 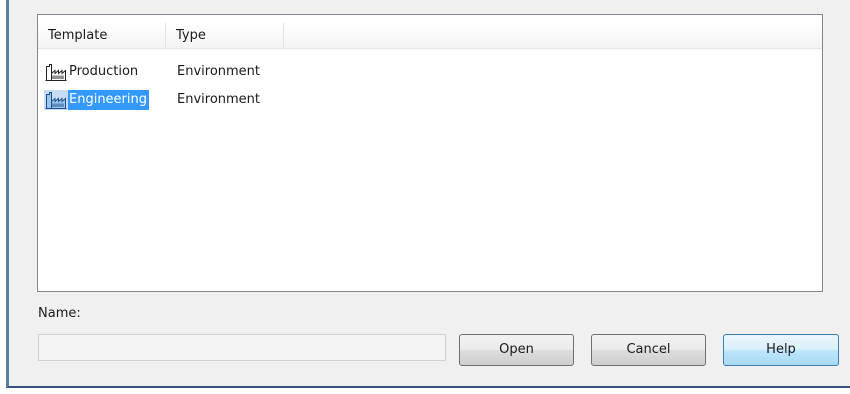 What do you see at coordinates (516, 350) in the screenshot?
I see `open-button: Open` at bounding box center [516, 350].